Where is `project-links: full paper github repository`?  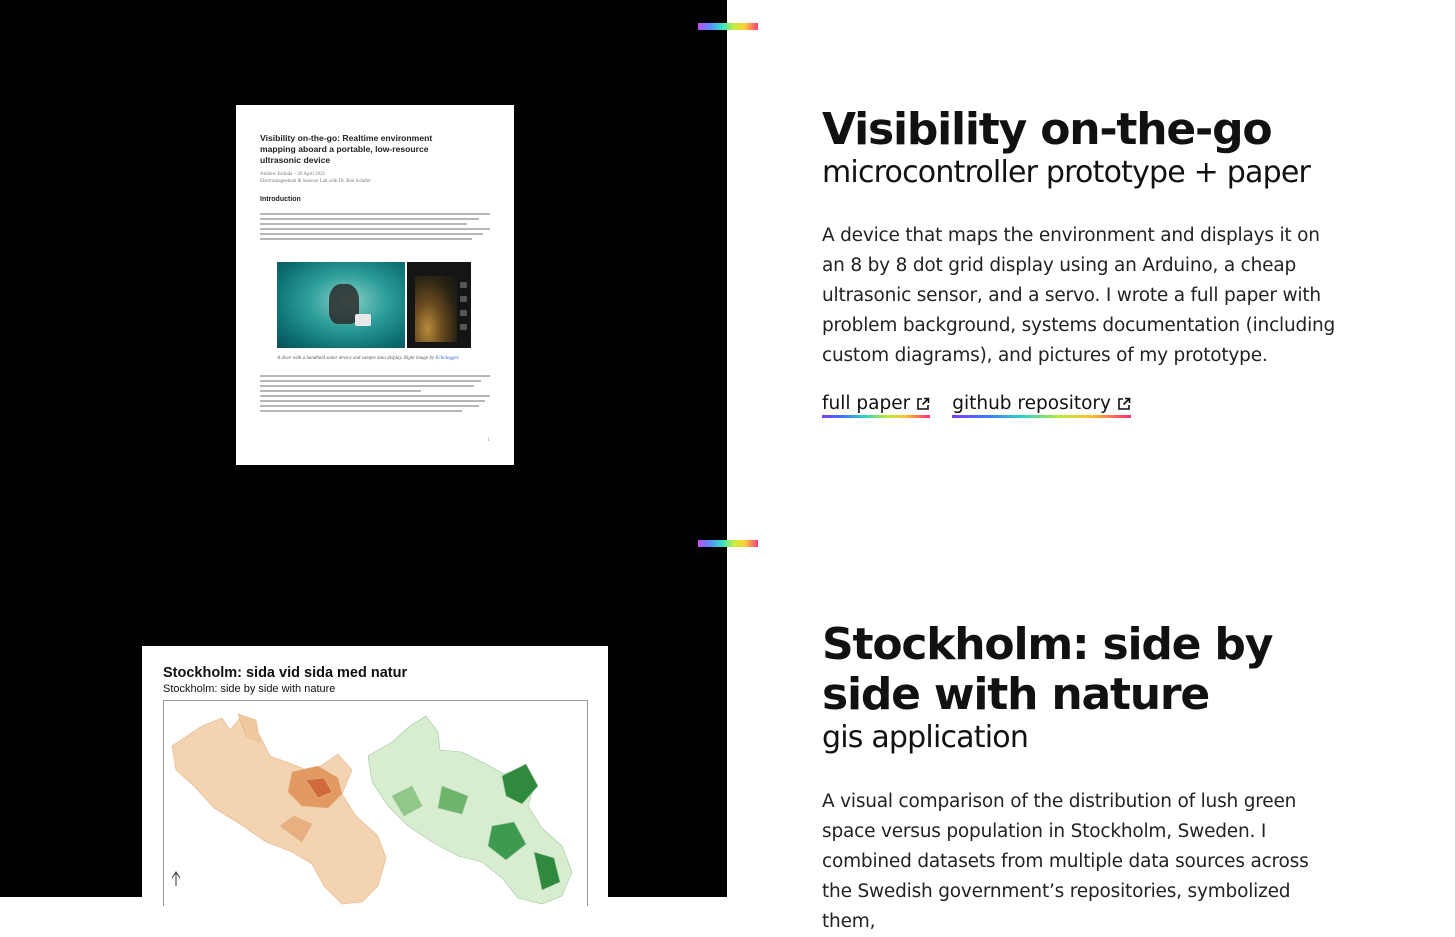
project-links: full paper github repository is located at coordinates (976, 405).